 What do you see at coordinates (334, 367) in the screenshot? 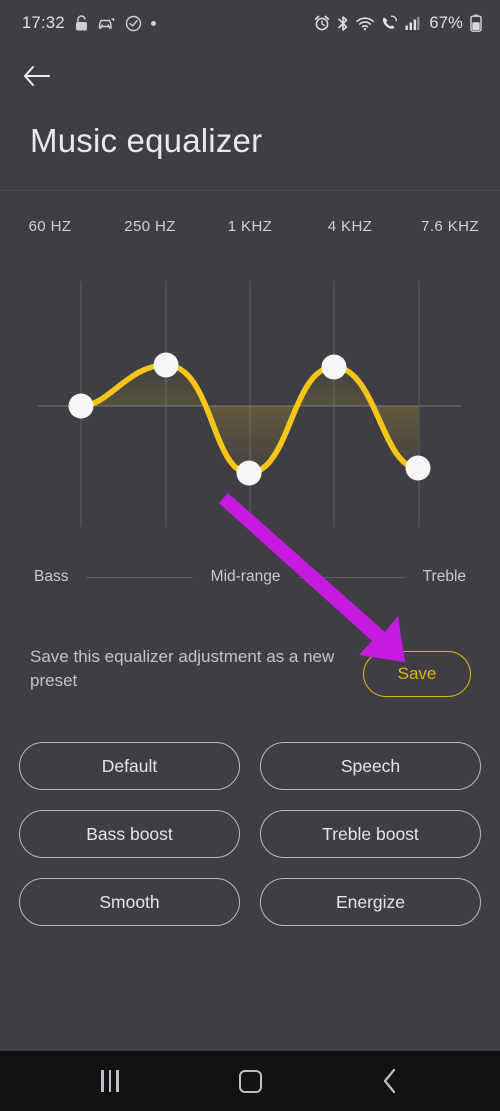
I see `band-handle-4khz` at bounding box center [334, 367].